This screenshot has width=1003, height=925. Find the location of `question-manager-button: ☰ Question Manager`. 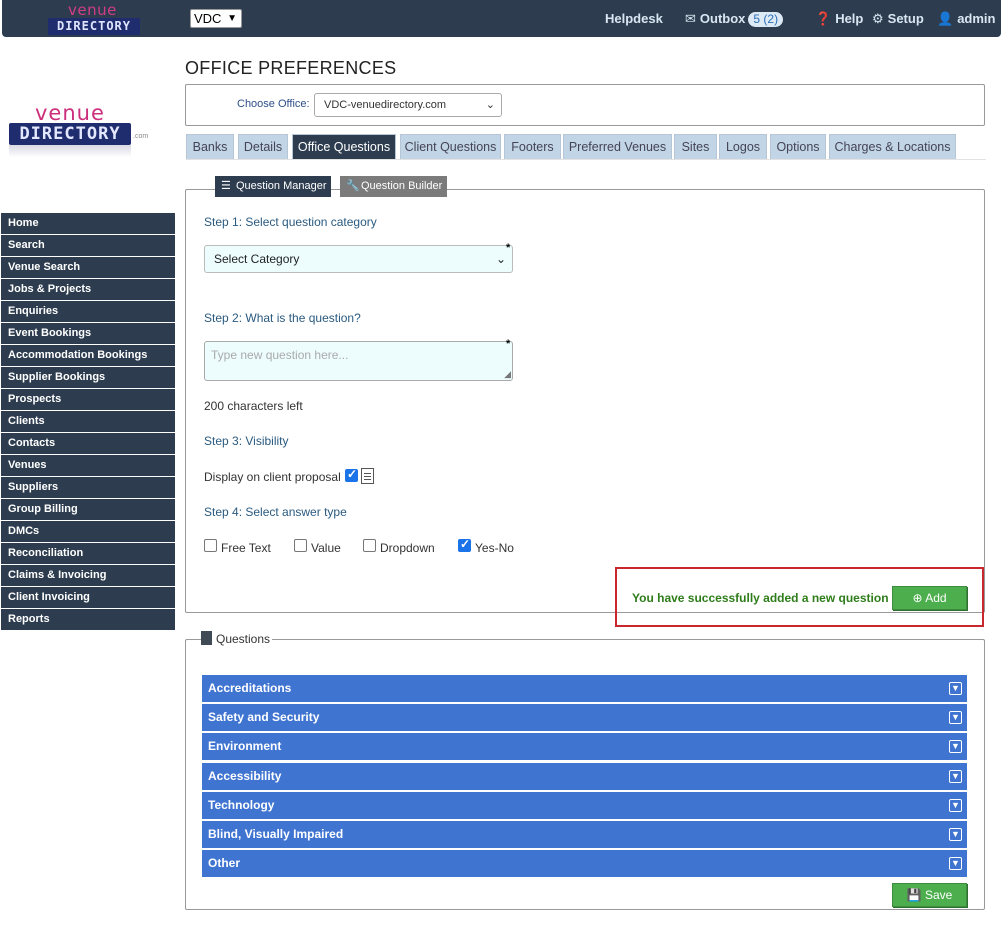

question-manager-button: ☰ Question Manager is located at coordinates (273, 186).